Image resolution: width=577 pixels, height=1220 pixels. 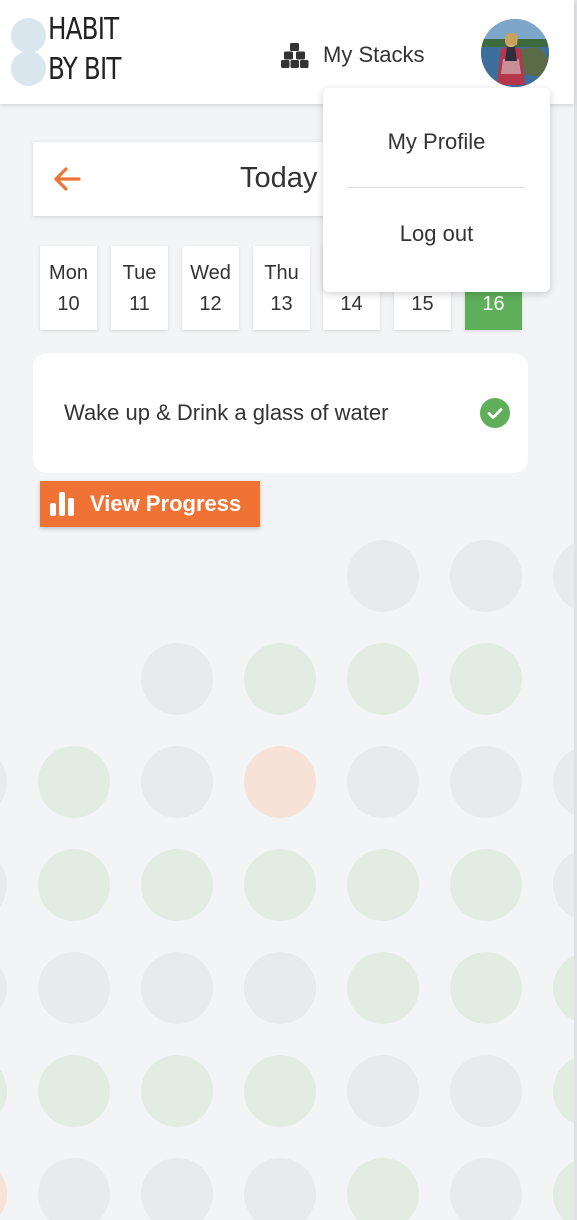 I want to click on habit-by-bit-logo: HABIT BY BIT, so click(x=76, y=52).